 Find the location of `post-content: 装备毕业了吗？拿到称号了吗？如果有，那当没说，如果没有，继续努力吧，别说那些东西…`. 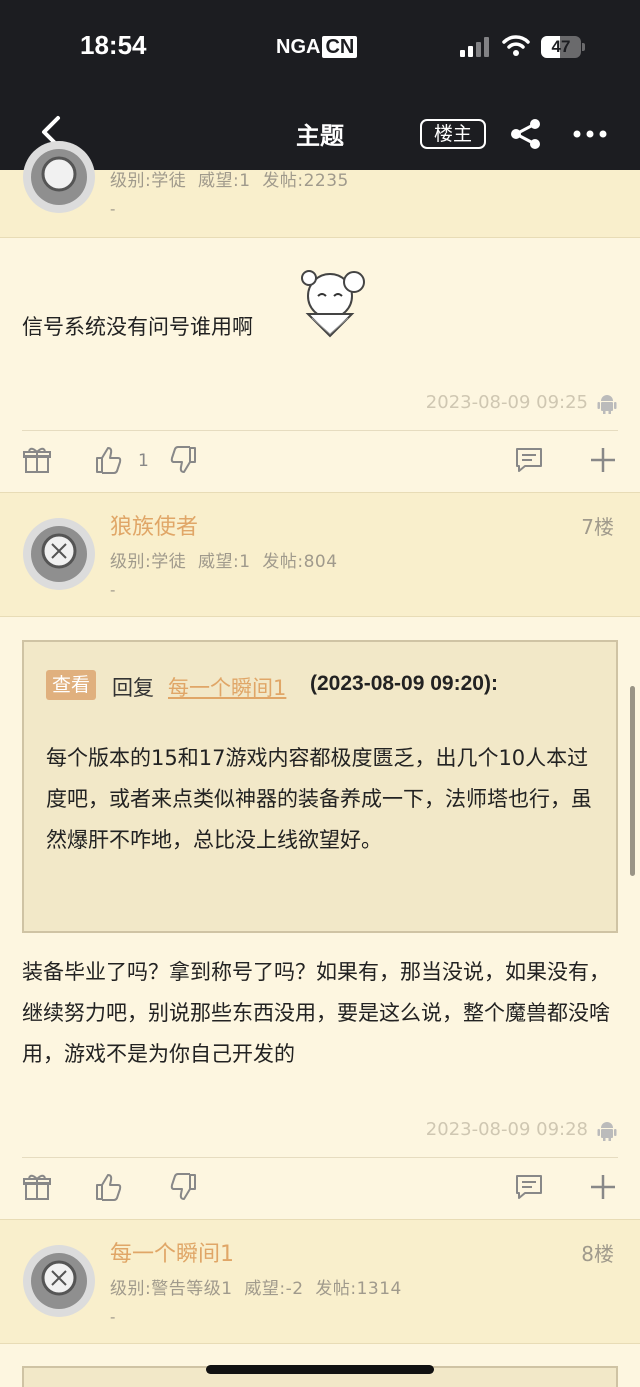

post-content: 装备毕业了吗？拿到称号了吗？如果有，那当没说，如果没有，继续努力吧，别说那些东西… is located at coordinates (316, 1013).